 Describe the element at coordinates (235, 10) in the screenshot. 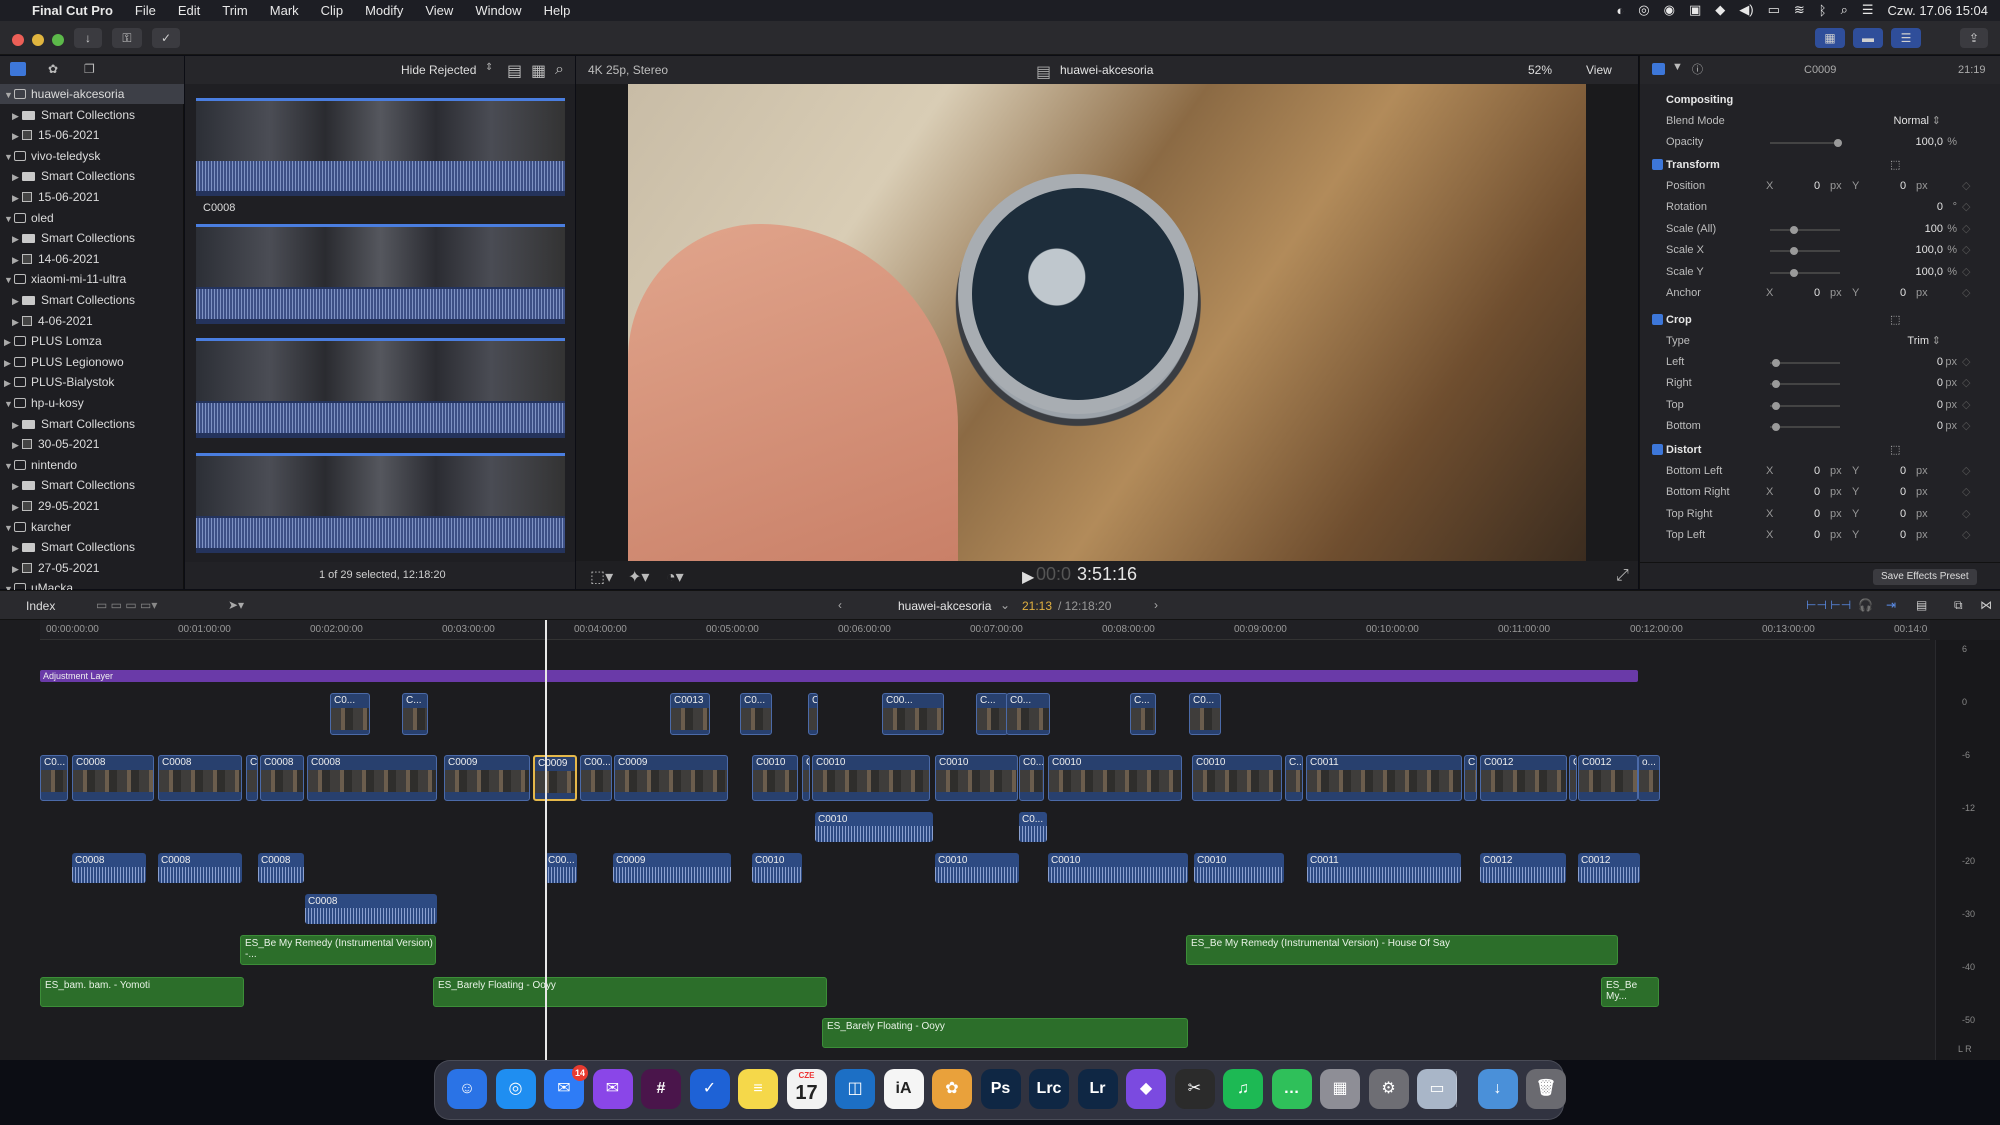

I see `menu-trim: Trim` at that location.